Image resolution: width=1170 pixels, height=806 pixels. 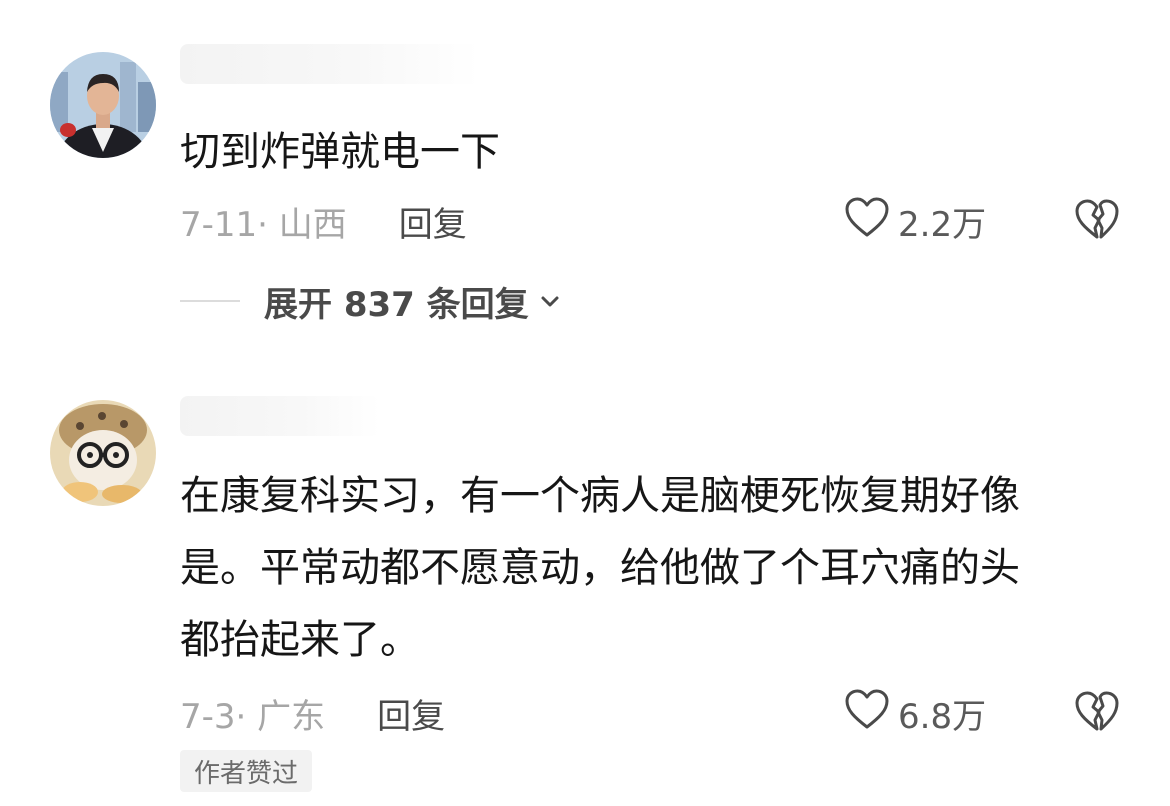 I want to click on comment-text: 切到炸弹就电一下, so click(x=340, y=152).